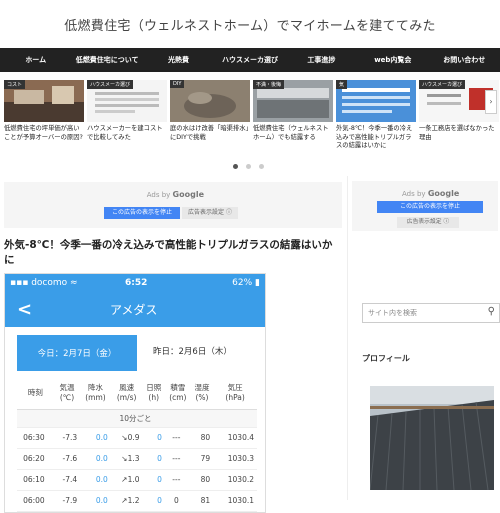 The width and height of the screenshot is (500, 513). Describe the element at coordinates (168, 253) in the screenshot. I see `post-title: 外気-8℃！今季一番の冷え込みで高性能トリプルガラスの結露はいかに` at that location.